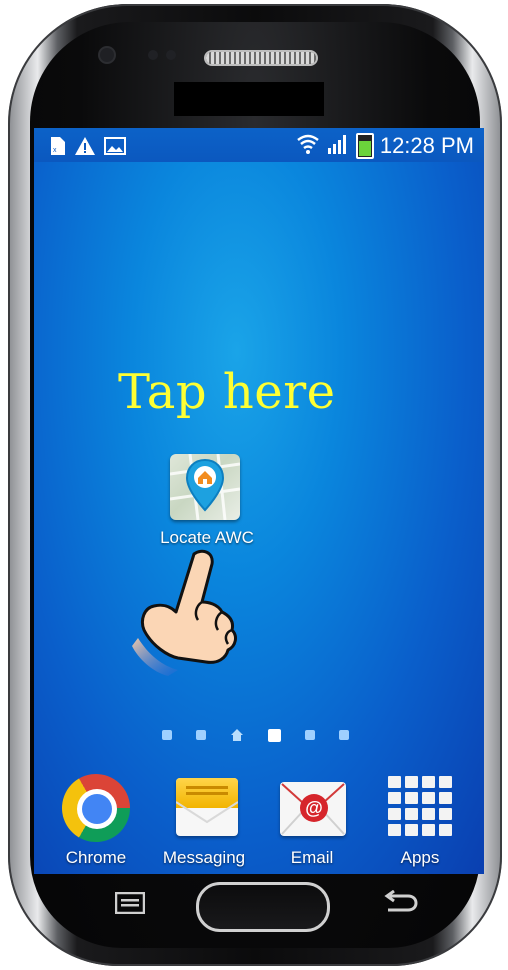 The width and height of the screenshot is (508, 970). I want to click on document-icon: x, so click(58, 148).